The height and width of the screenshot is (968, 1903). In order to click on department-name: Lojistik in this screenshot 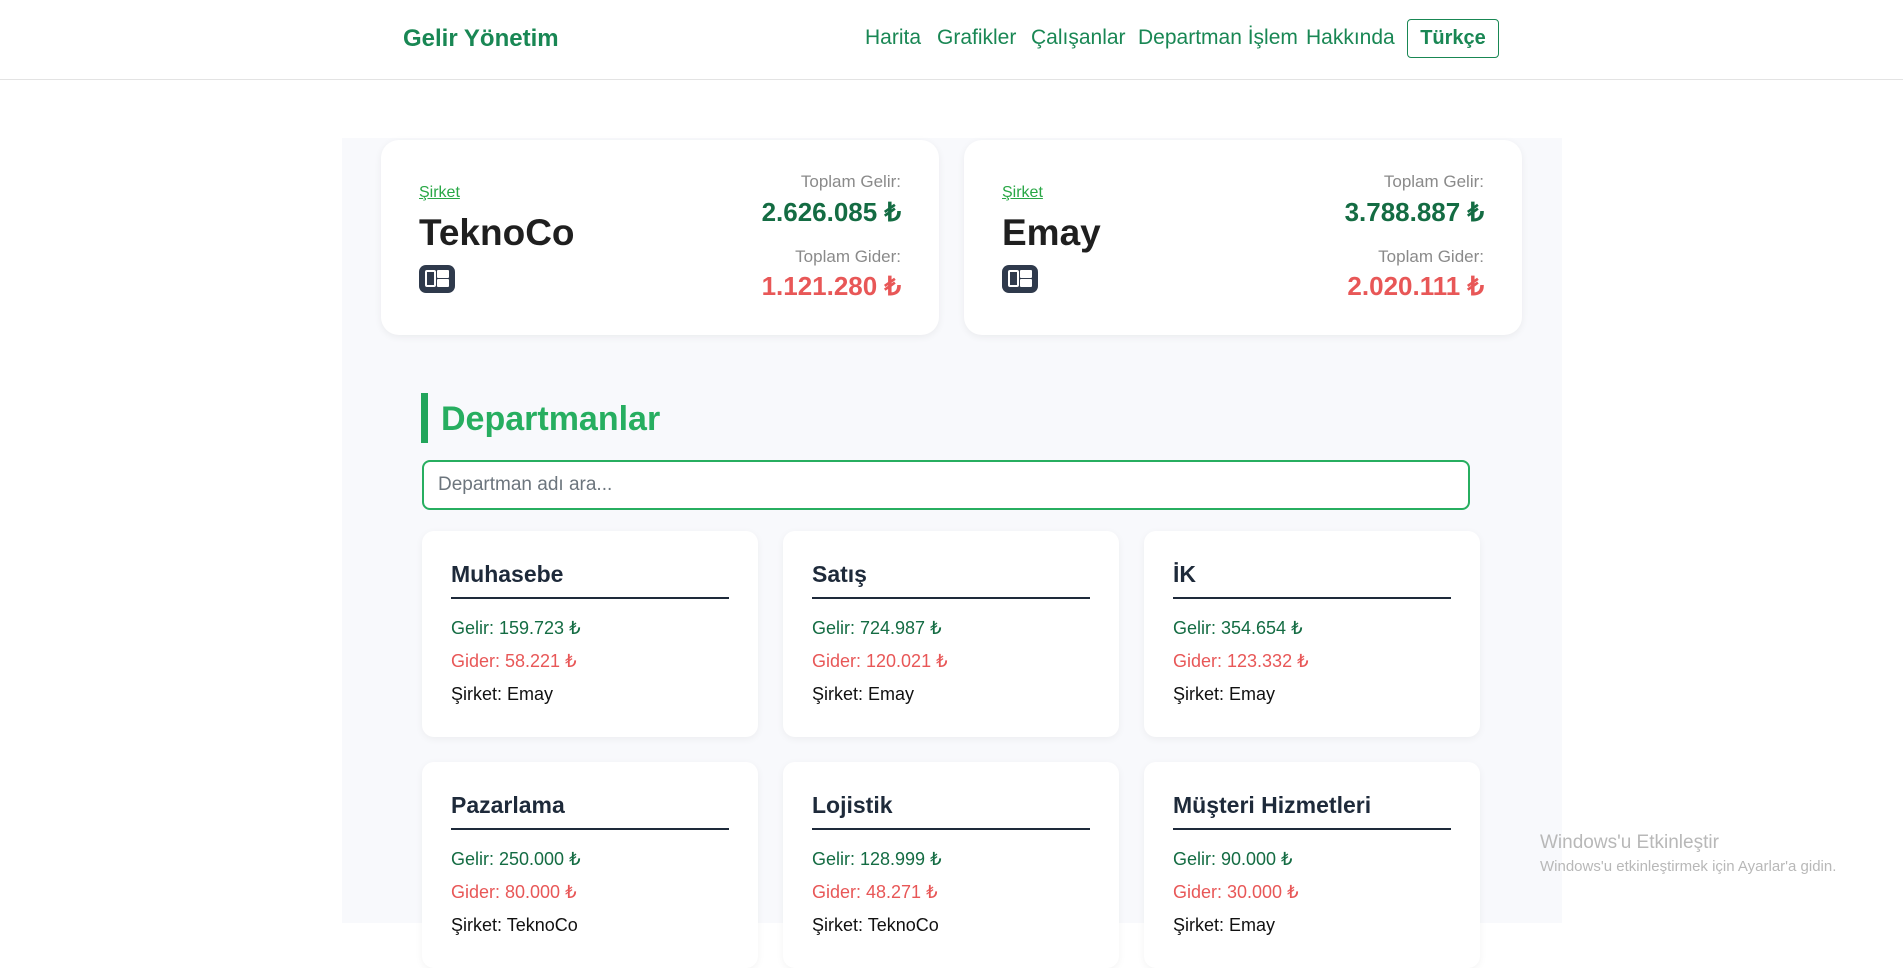, I will do `click(951, 811)`.